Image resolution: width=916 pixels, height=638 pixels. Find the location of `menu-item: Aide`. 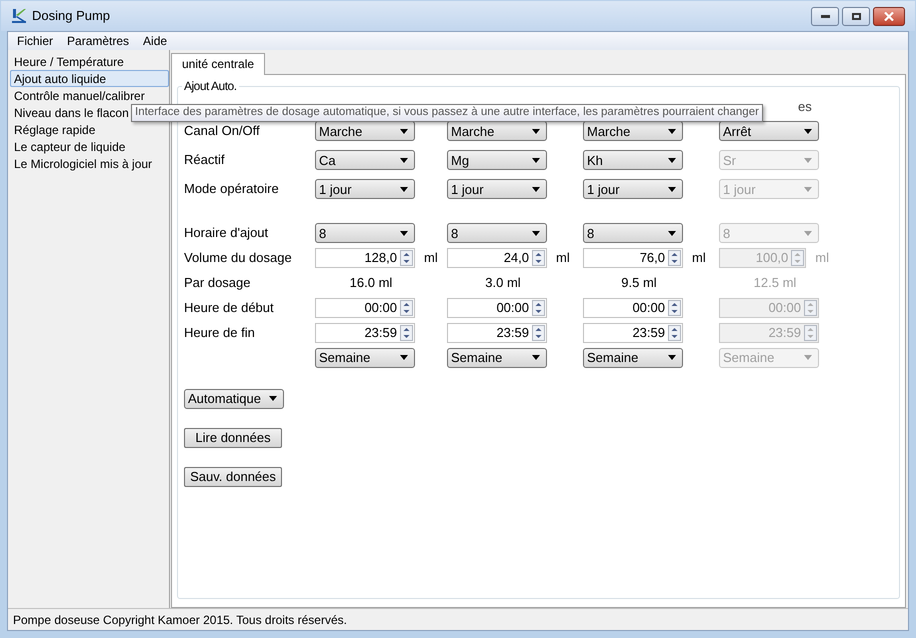

menu-item: Aide is located at coordinates (155, 41).